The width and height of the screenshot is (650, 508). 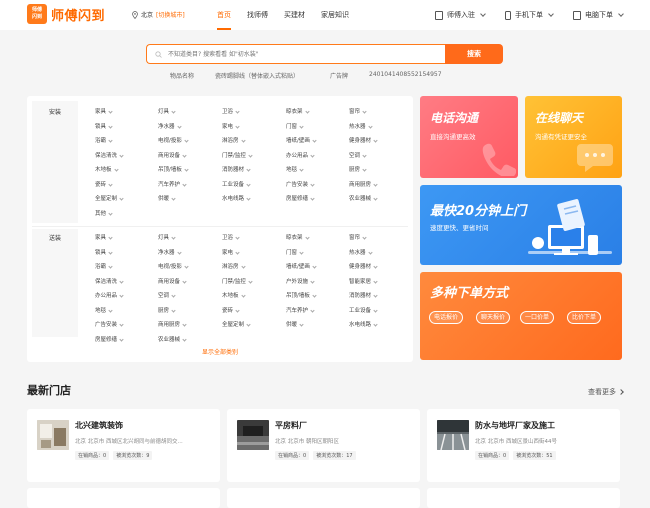 What do you see at coordinates (335, 15) in the screenshot?
I see `nav-home-knowledge: 家居知识` at bounding box center [335, 15].